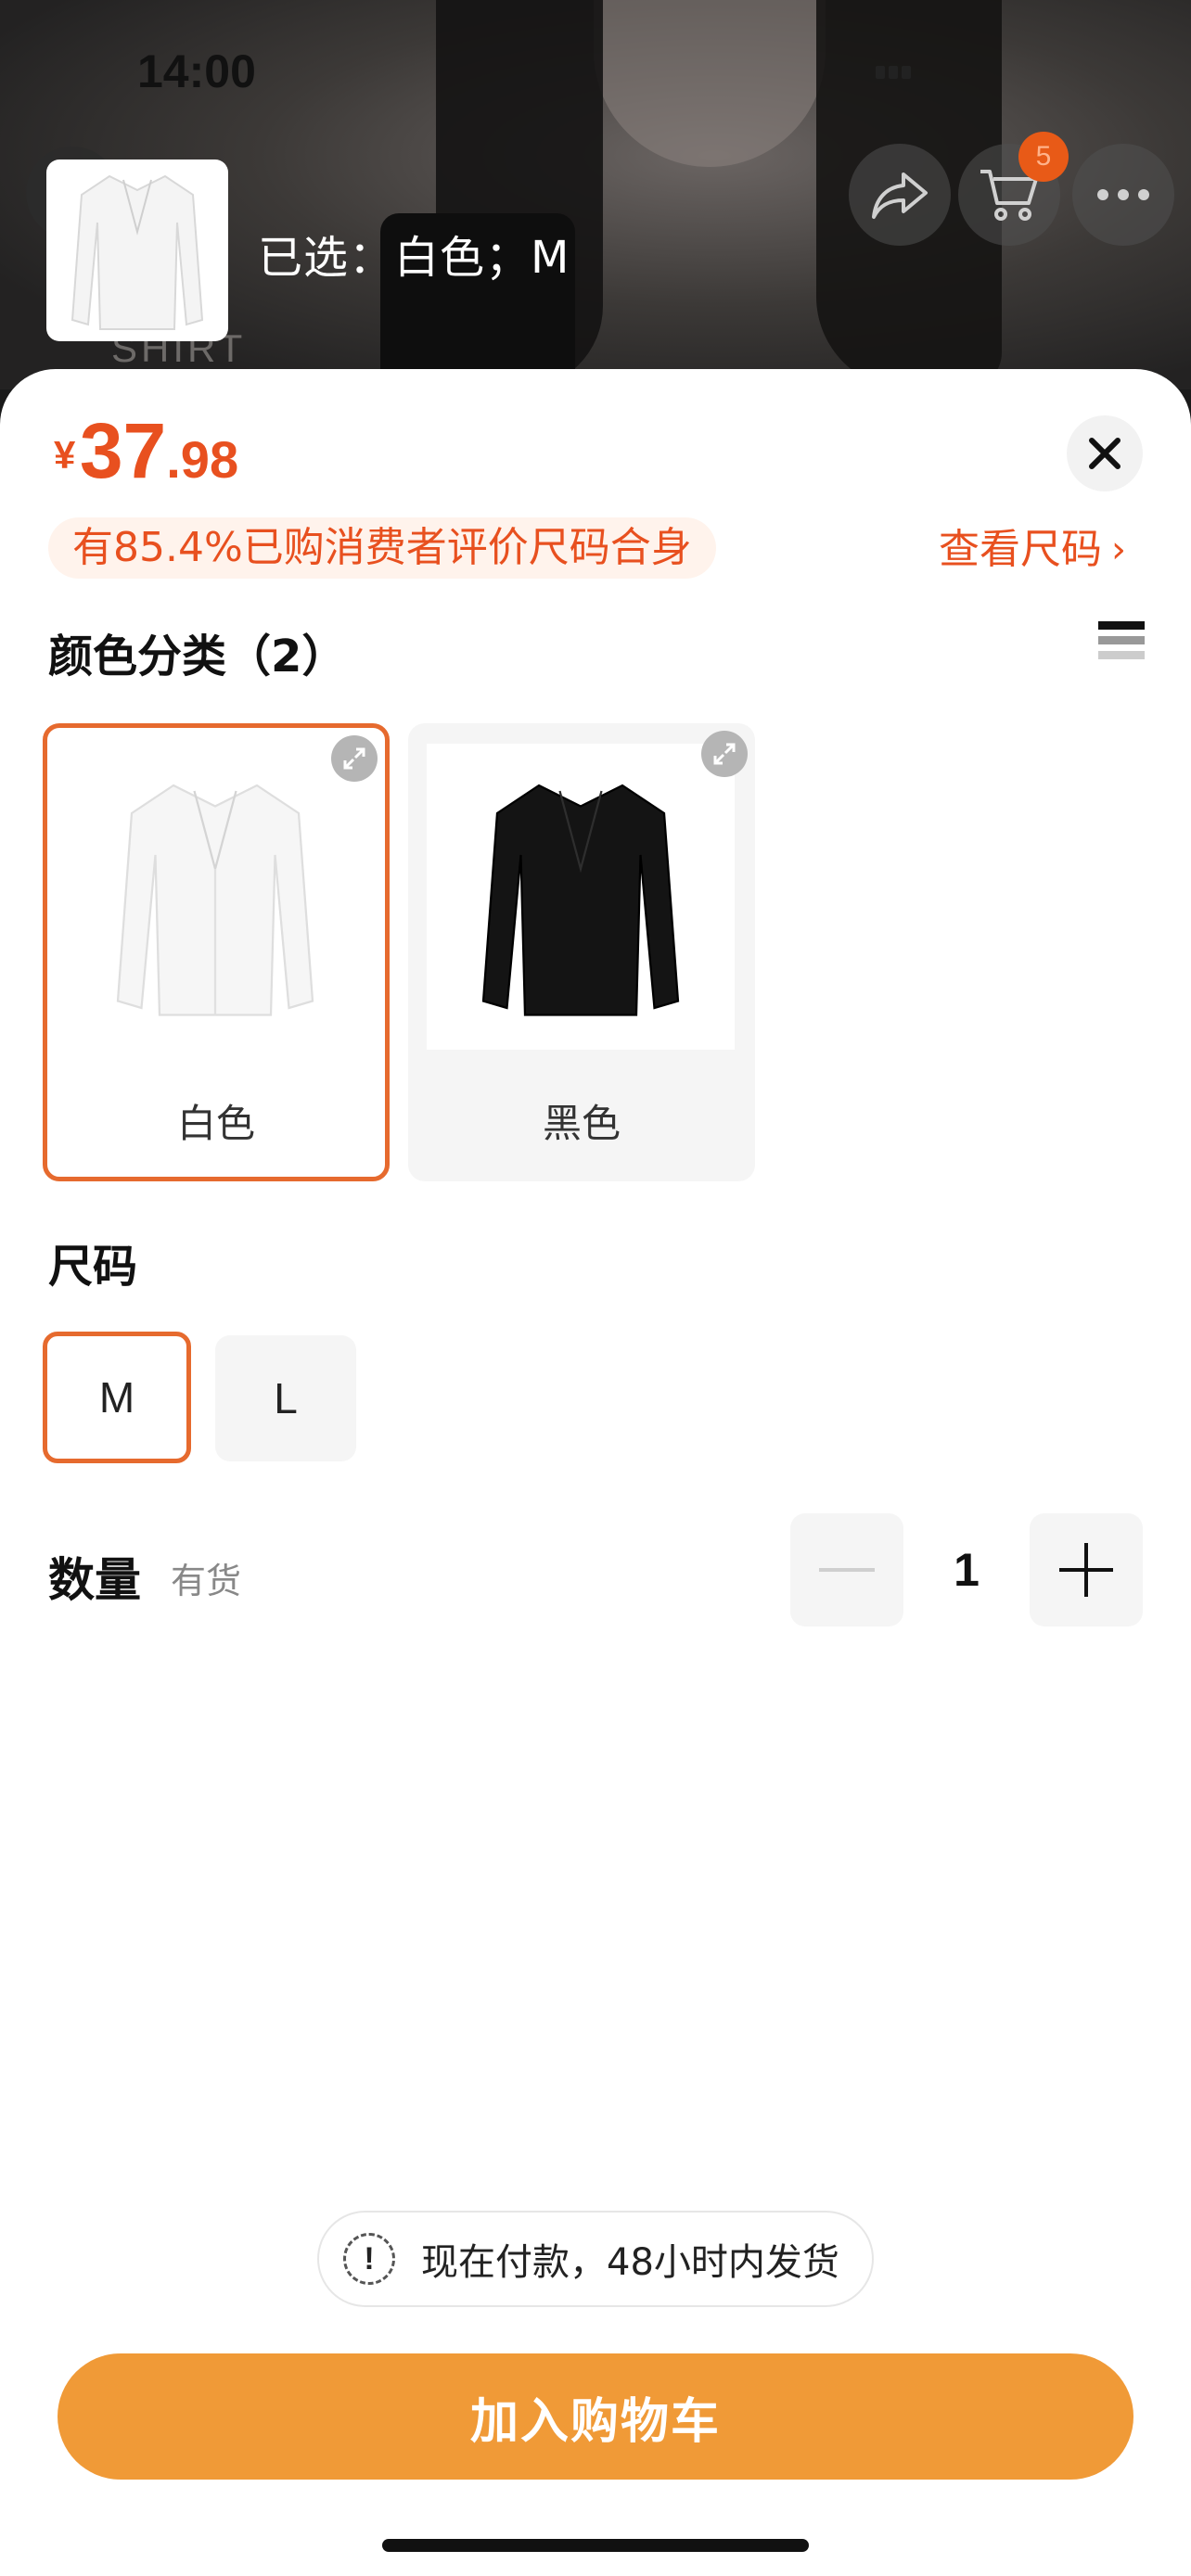  What do you see at coordinates (967, 1570) in the screenshot?
I see `quantity-value: 1` at bounding box center [967, 1570].